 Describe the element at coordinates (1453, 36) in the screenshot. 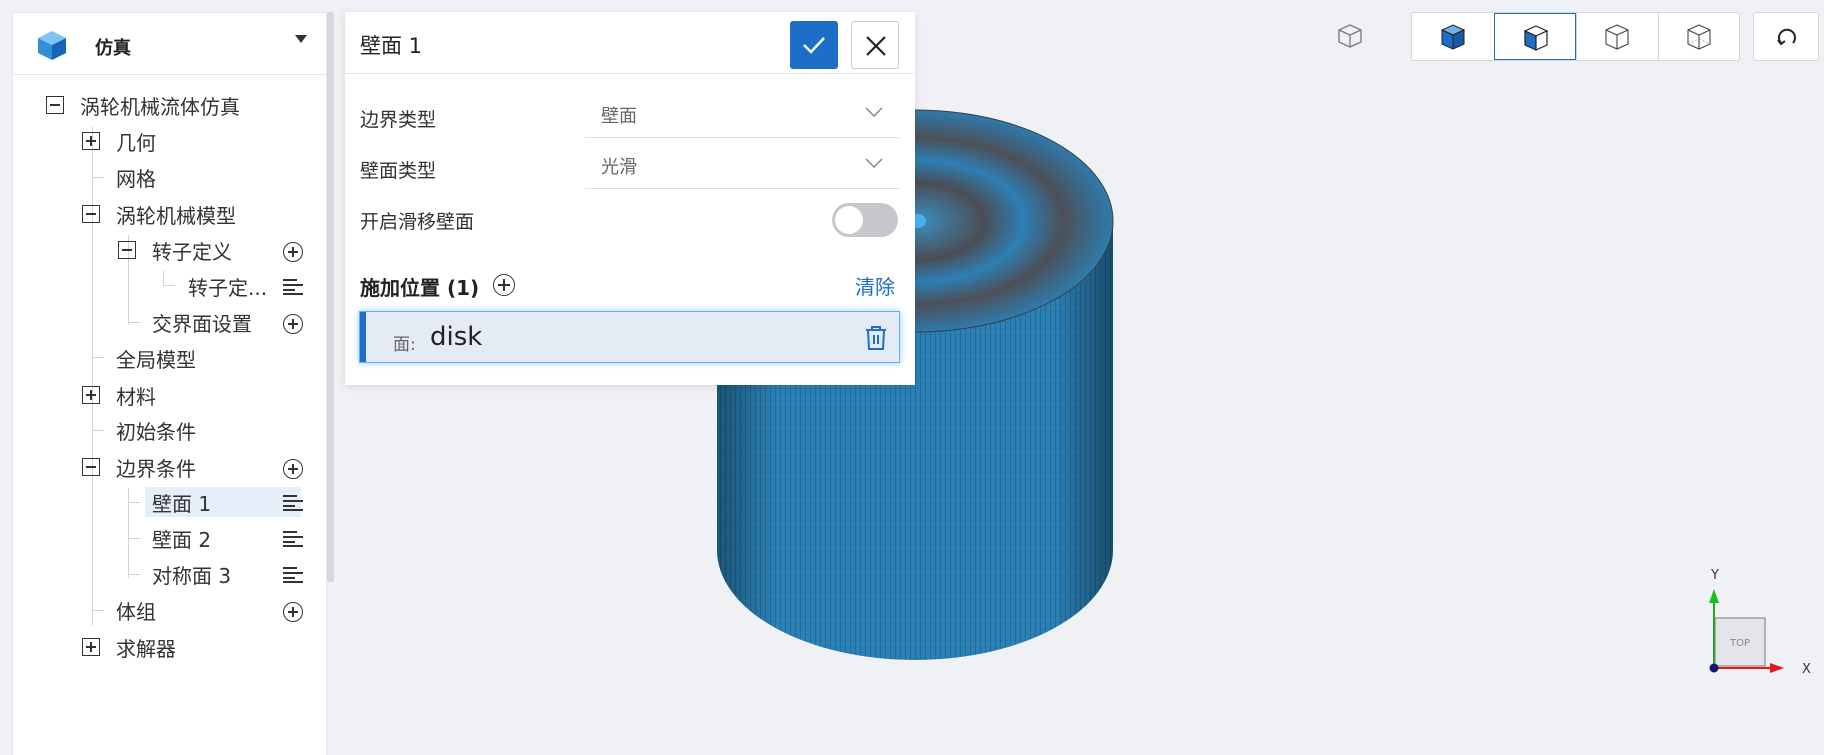

I see `shaded-view-button` at that location.